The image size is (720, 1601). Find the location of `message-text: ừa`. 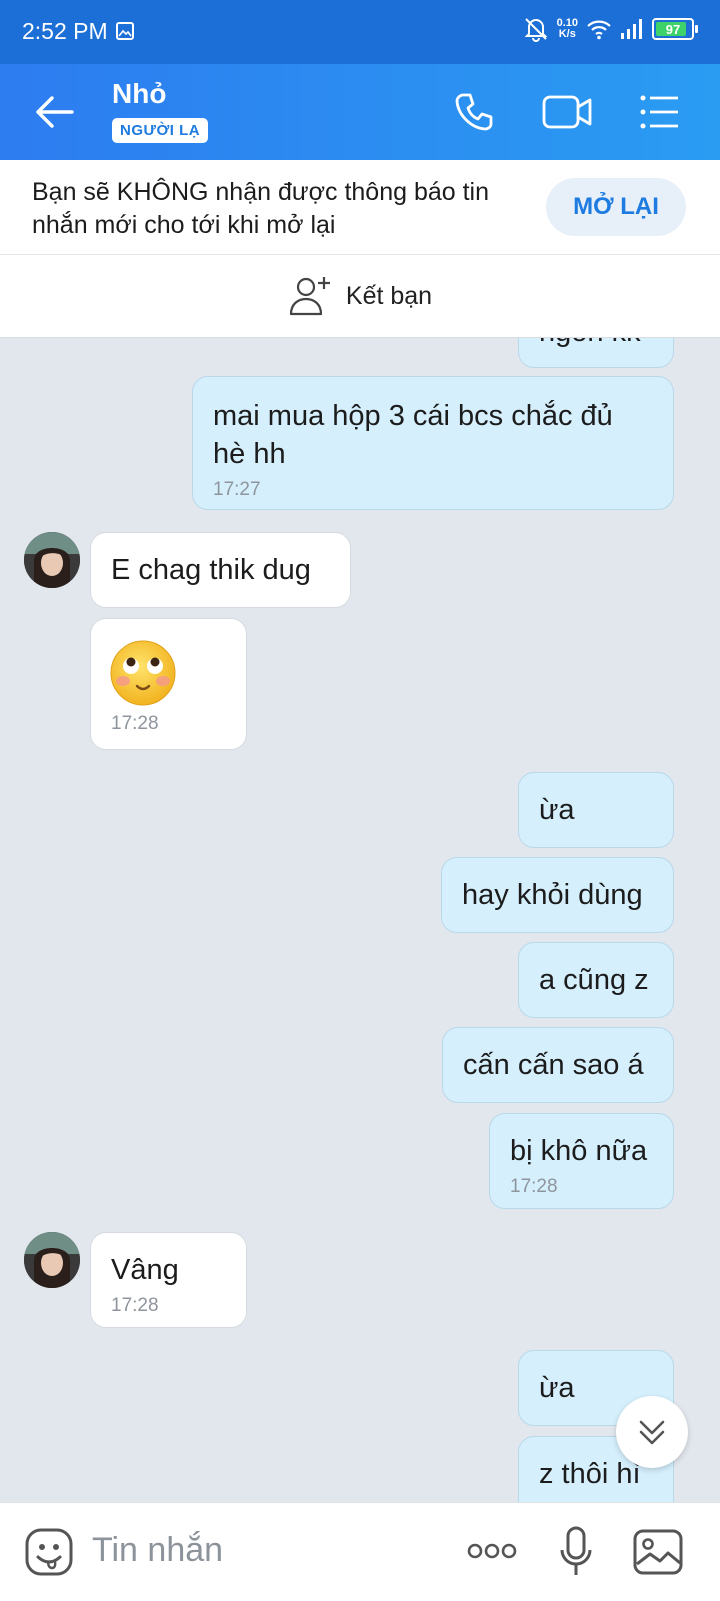

message-text: ừa is located at coordinates (557, 810).